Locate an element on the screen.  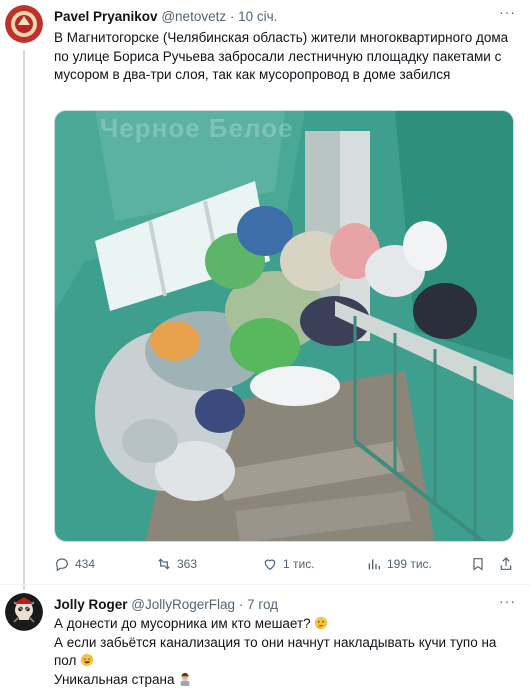
author-name: Jolly Roger is located at coordinates (91, 604).